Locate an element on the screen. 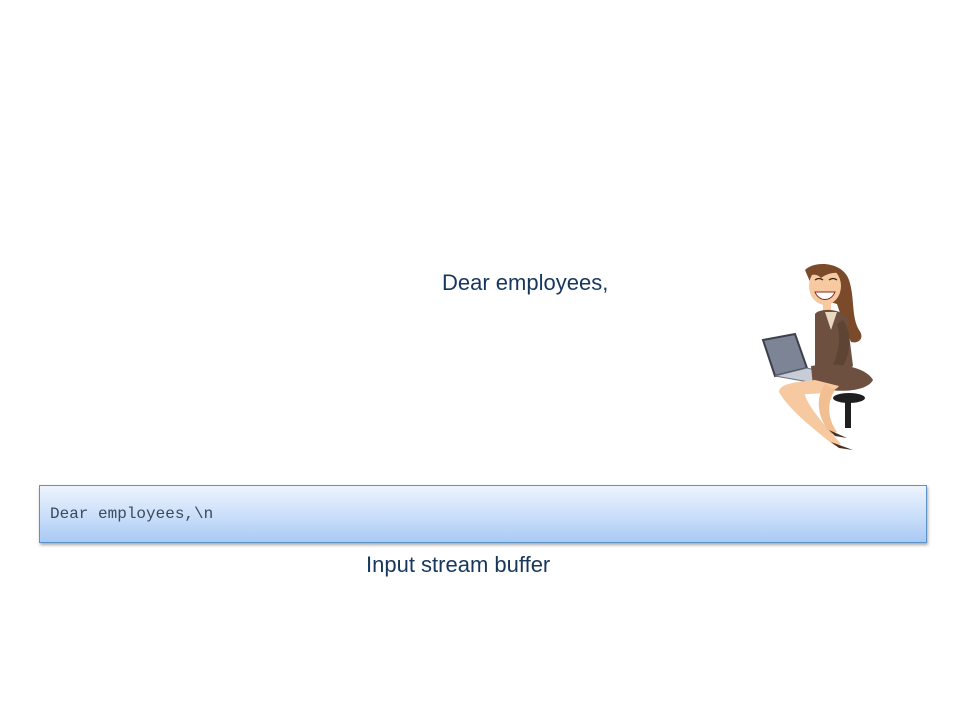 The width and height of the screenshot is (960, 720). buffer-caption: Input stream buffer is located at coordinates (458, 564).